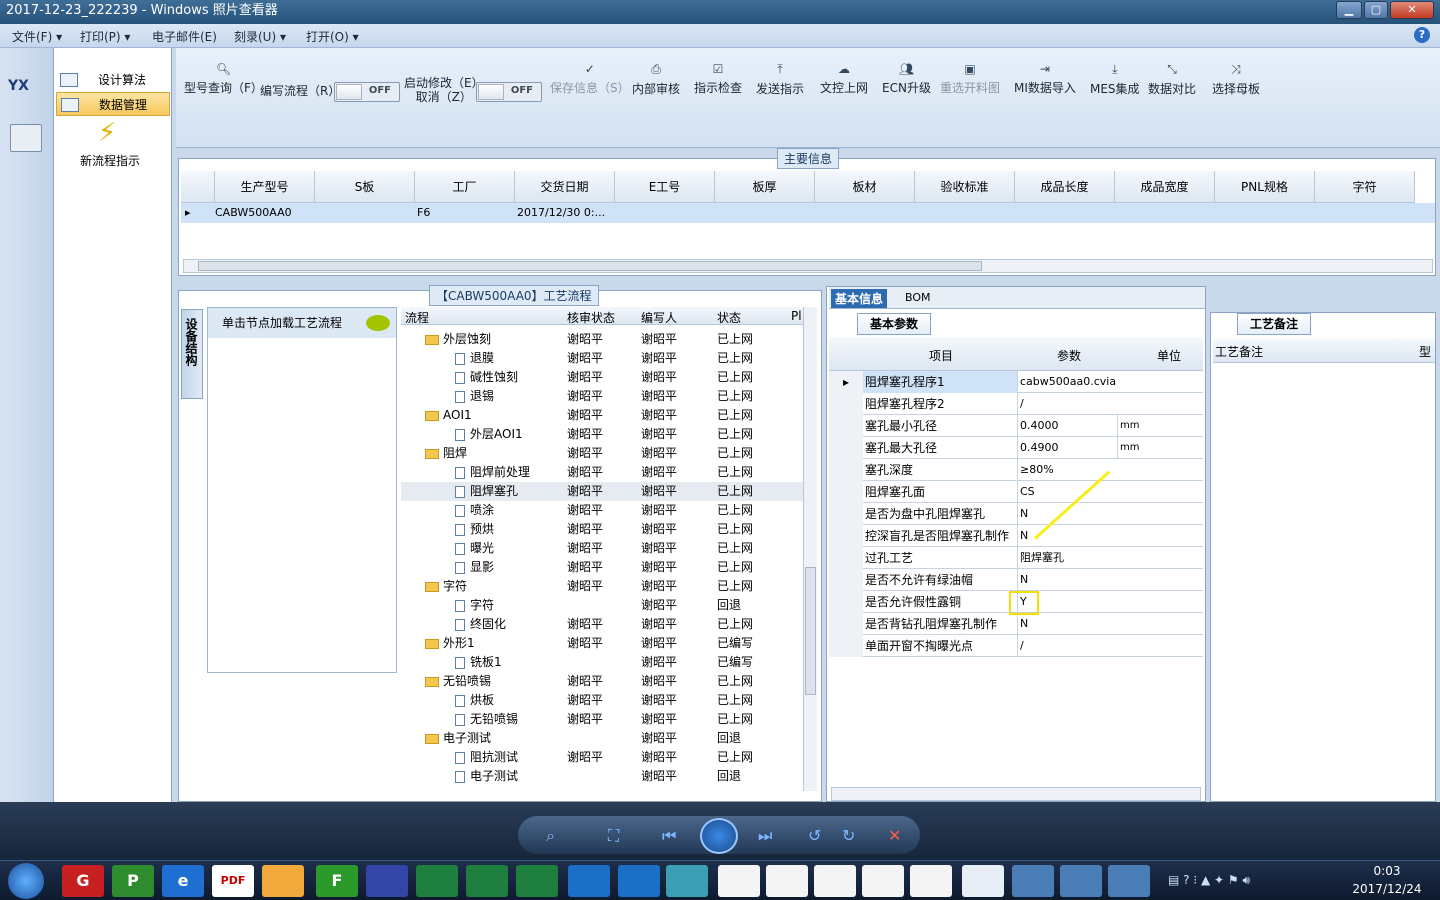  What do you see at coordinates (1067, 426) in the screenshot?
I see `param-value: 0.4000` at bounding box center [1067, 426].